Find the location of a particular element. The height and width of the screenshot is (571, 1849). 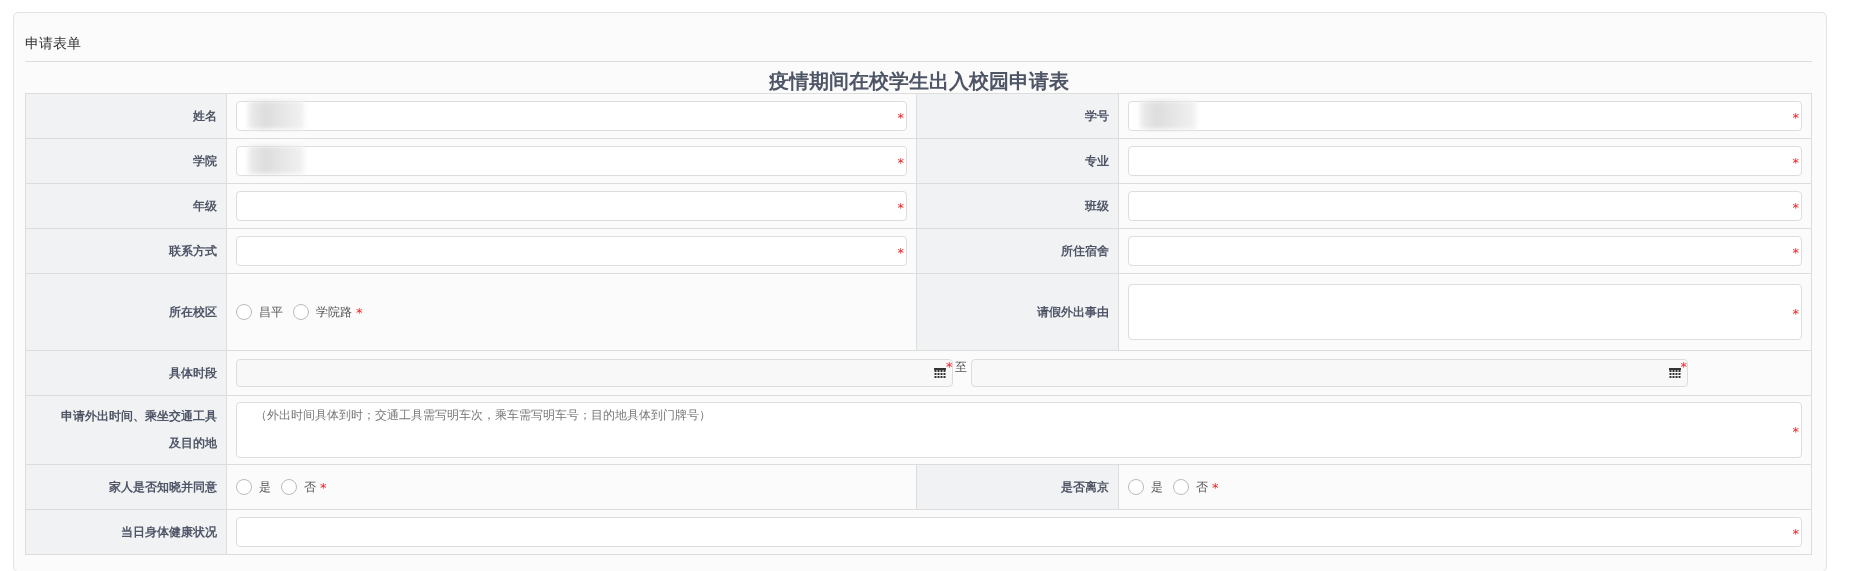

field-label: 年级 is located at coordinates (205, 206).